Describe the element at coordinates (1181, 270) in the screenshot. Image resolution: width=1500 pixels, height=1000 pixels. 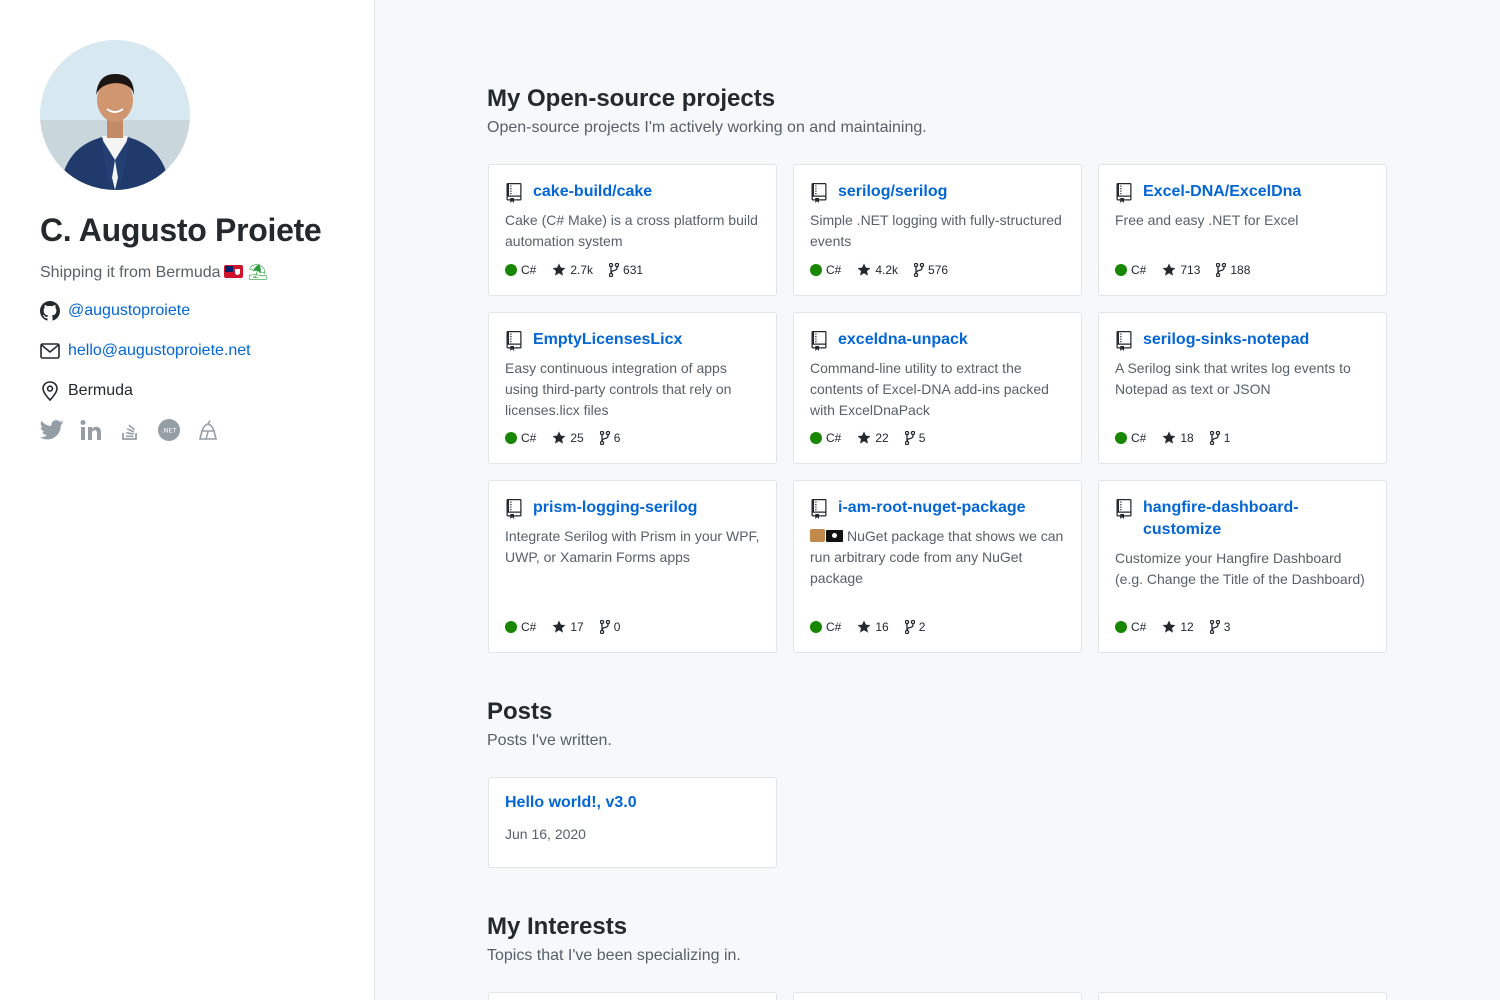
I see `star-count: 713` at that location.